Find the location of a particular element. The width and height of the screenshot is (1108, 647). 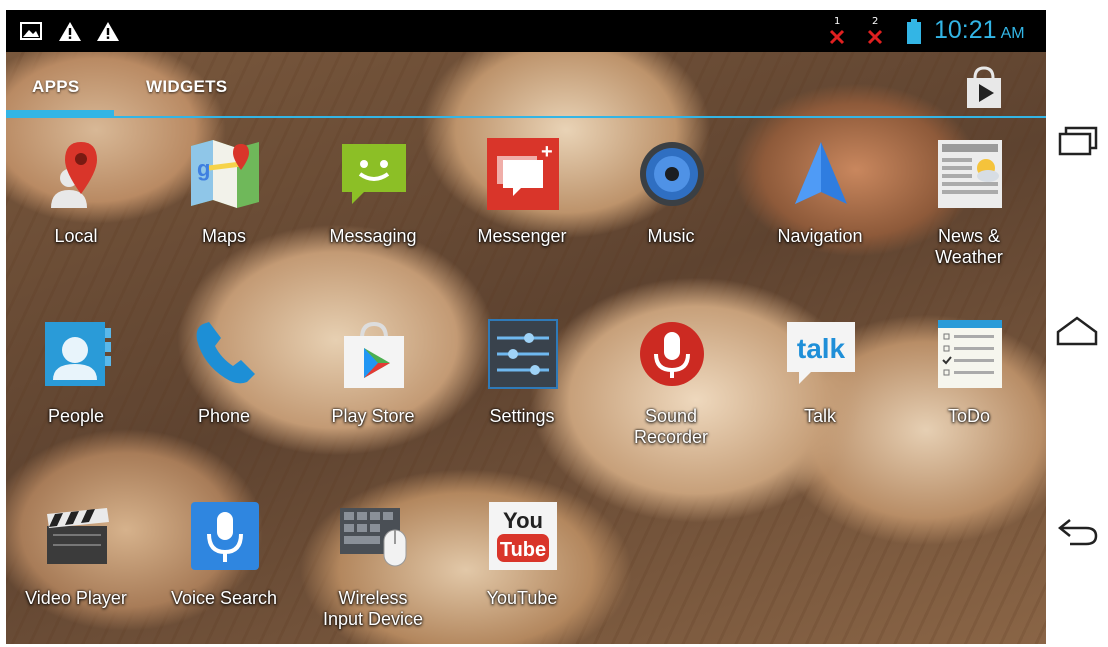

tab-divider is located at coordinates (526, 117).